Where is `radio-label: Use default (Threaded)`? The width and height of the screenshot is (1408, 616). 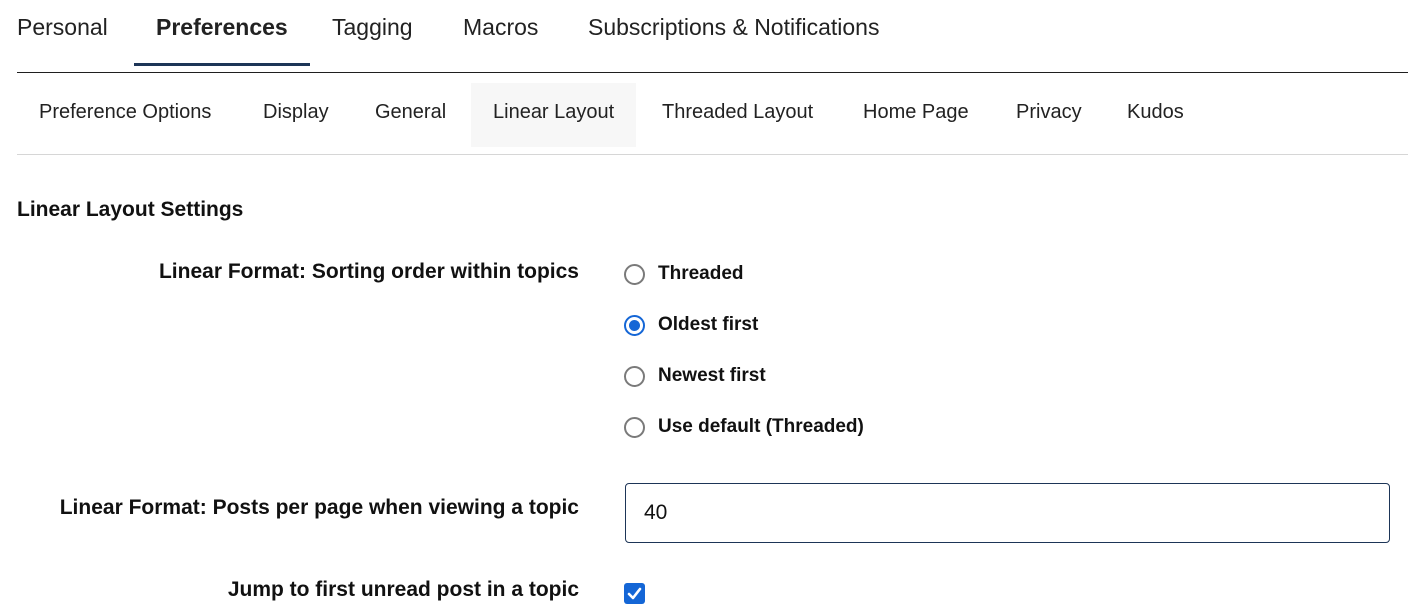
radio-label: Use default (Threaded) is located at coordinates (761, 426).